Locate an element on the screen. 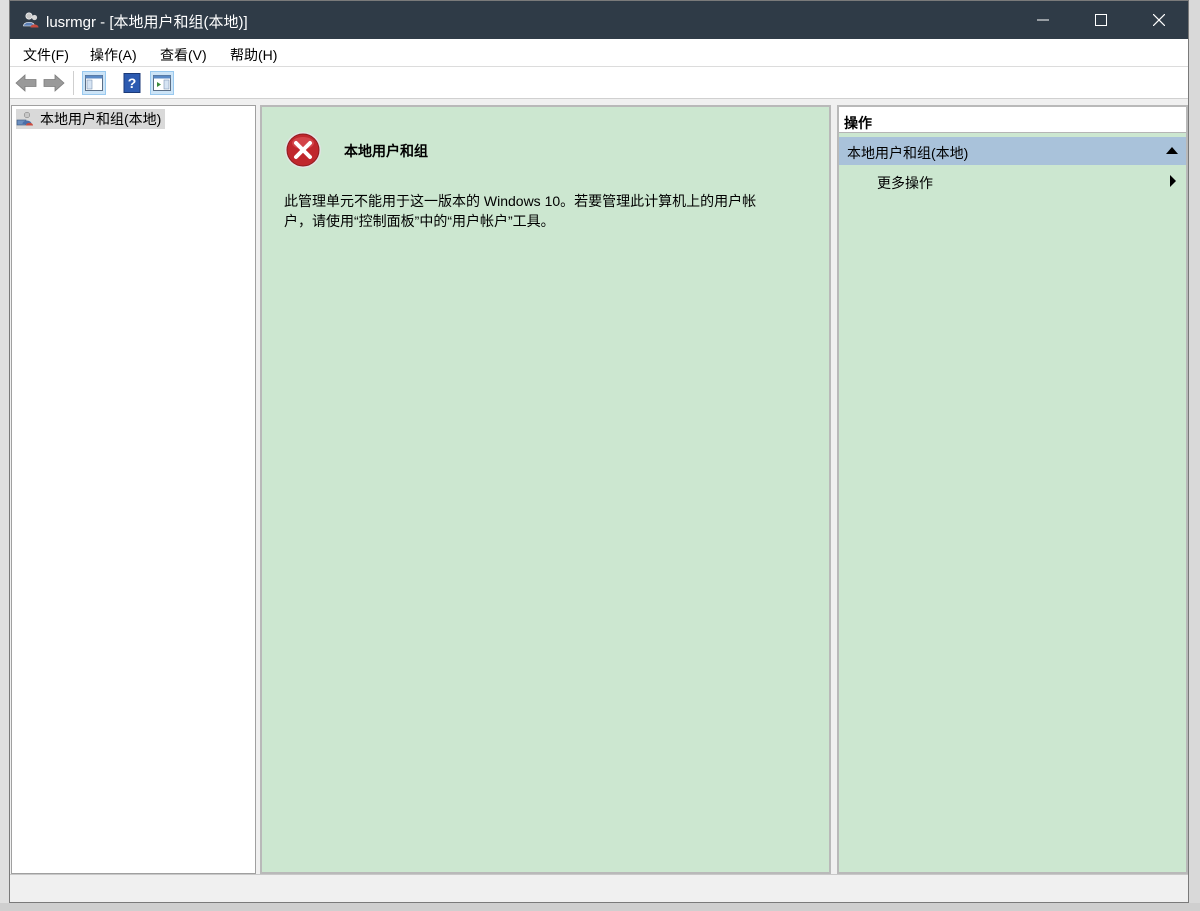 This screenshot has height=911, width=1200. title-bar: lusrmgr - [本地用户和组(本地)] is located at coordinates (599, 20).